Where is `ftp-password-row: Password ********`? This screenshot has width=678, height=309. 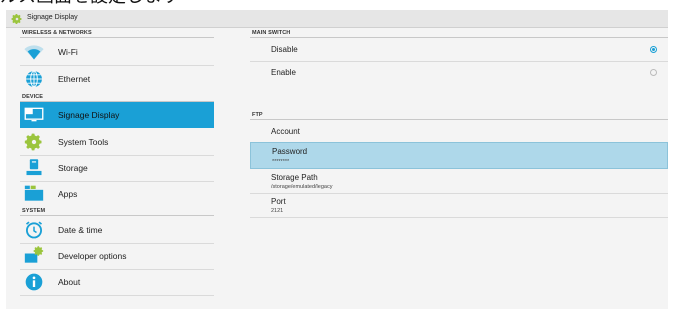 ftp-password-row: Password ******** is located at coordinates (459, 155).